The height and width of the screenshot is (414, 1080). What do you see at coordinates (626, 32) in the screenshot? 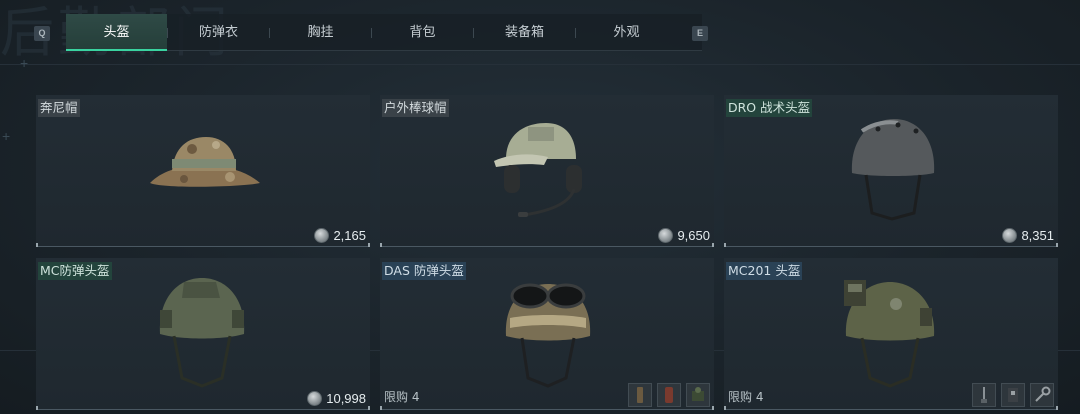
I see `tab-appearance: 外观` at bounding box center [626, 32].